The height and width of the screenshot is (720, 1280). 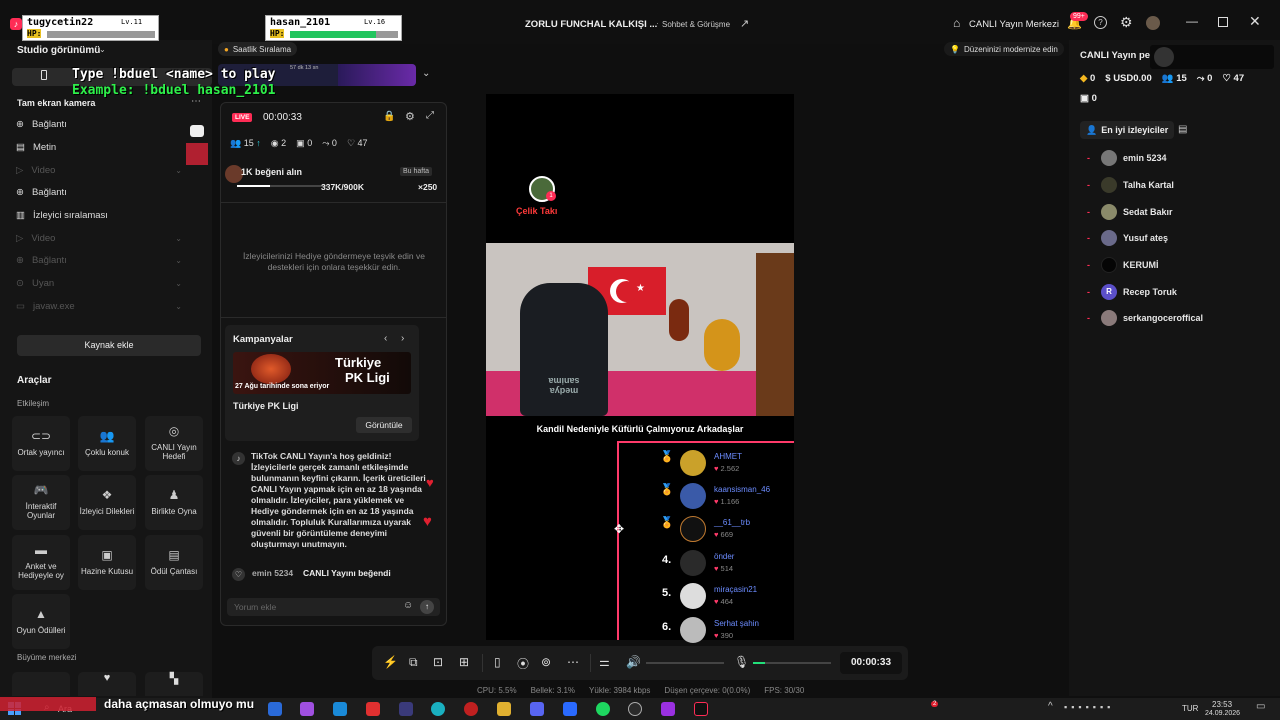 I want to click on settings-gear-icon: ⚙, so click(x=1126, y=22).